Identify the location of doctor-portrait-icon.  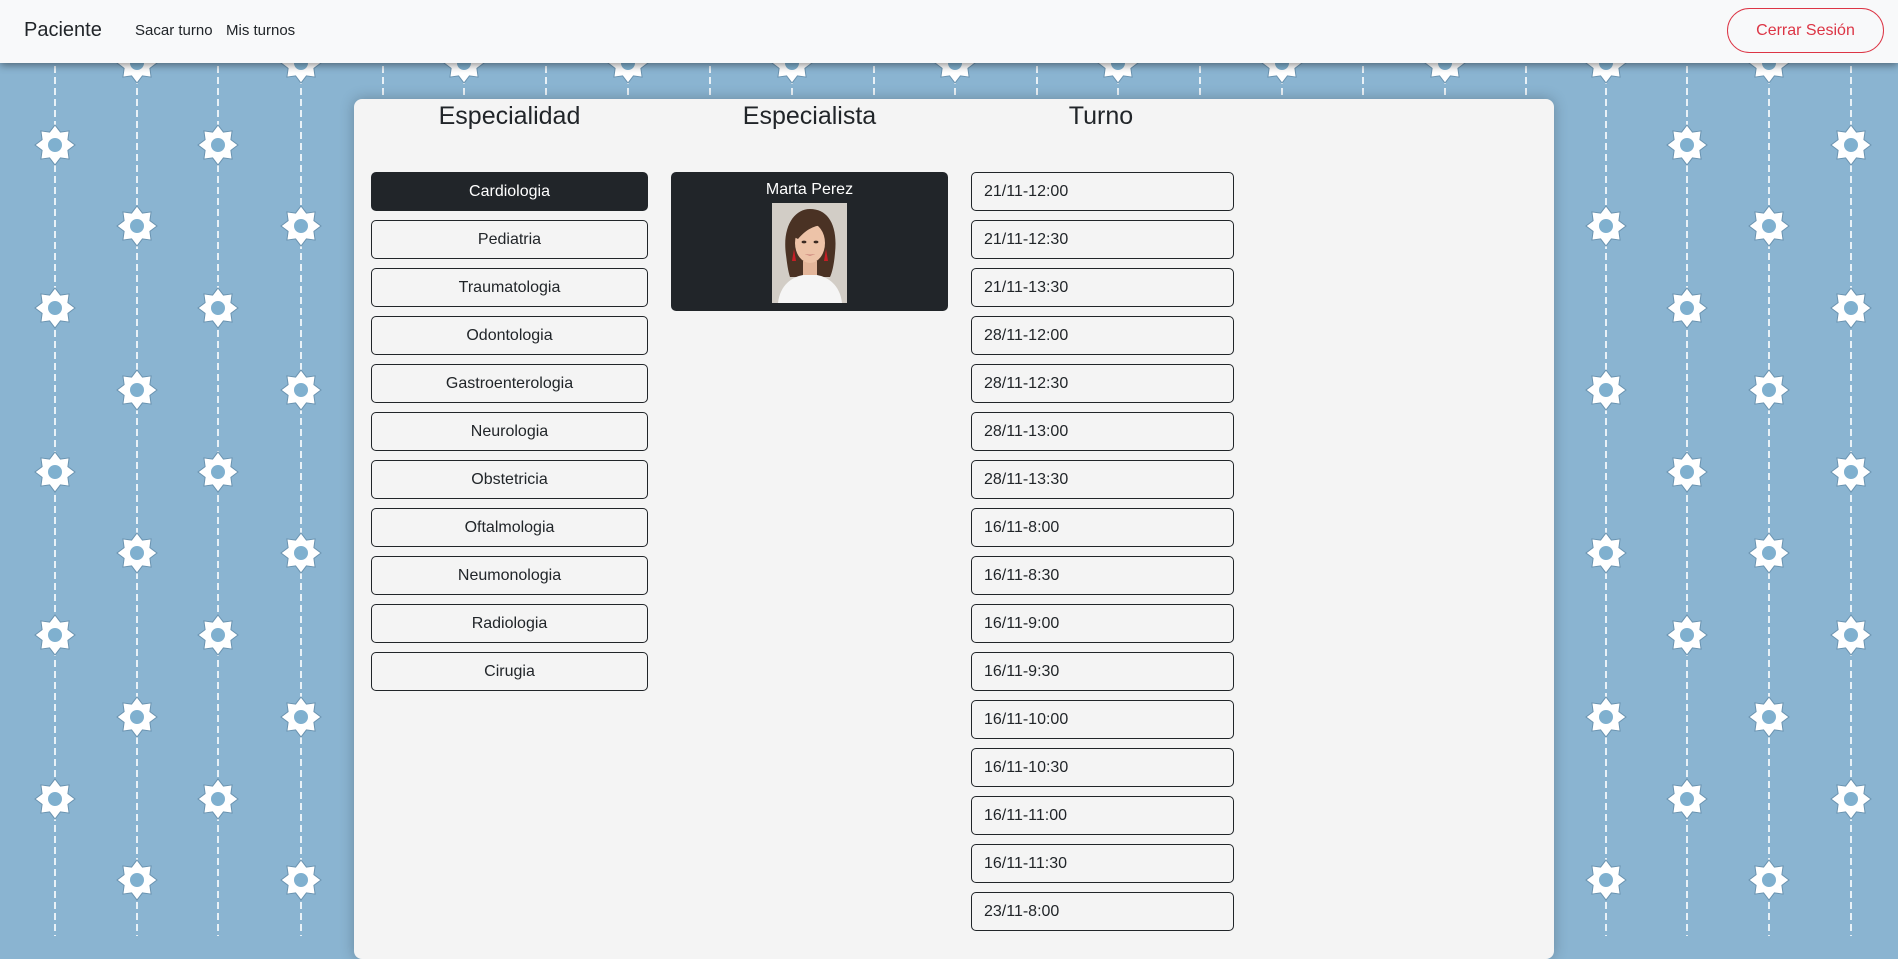
(809, 253).